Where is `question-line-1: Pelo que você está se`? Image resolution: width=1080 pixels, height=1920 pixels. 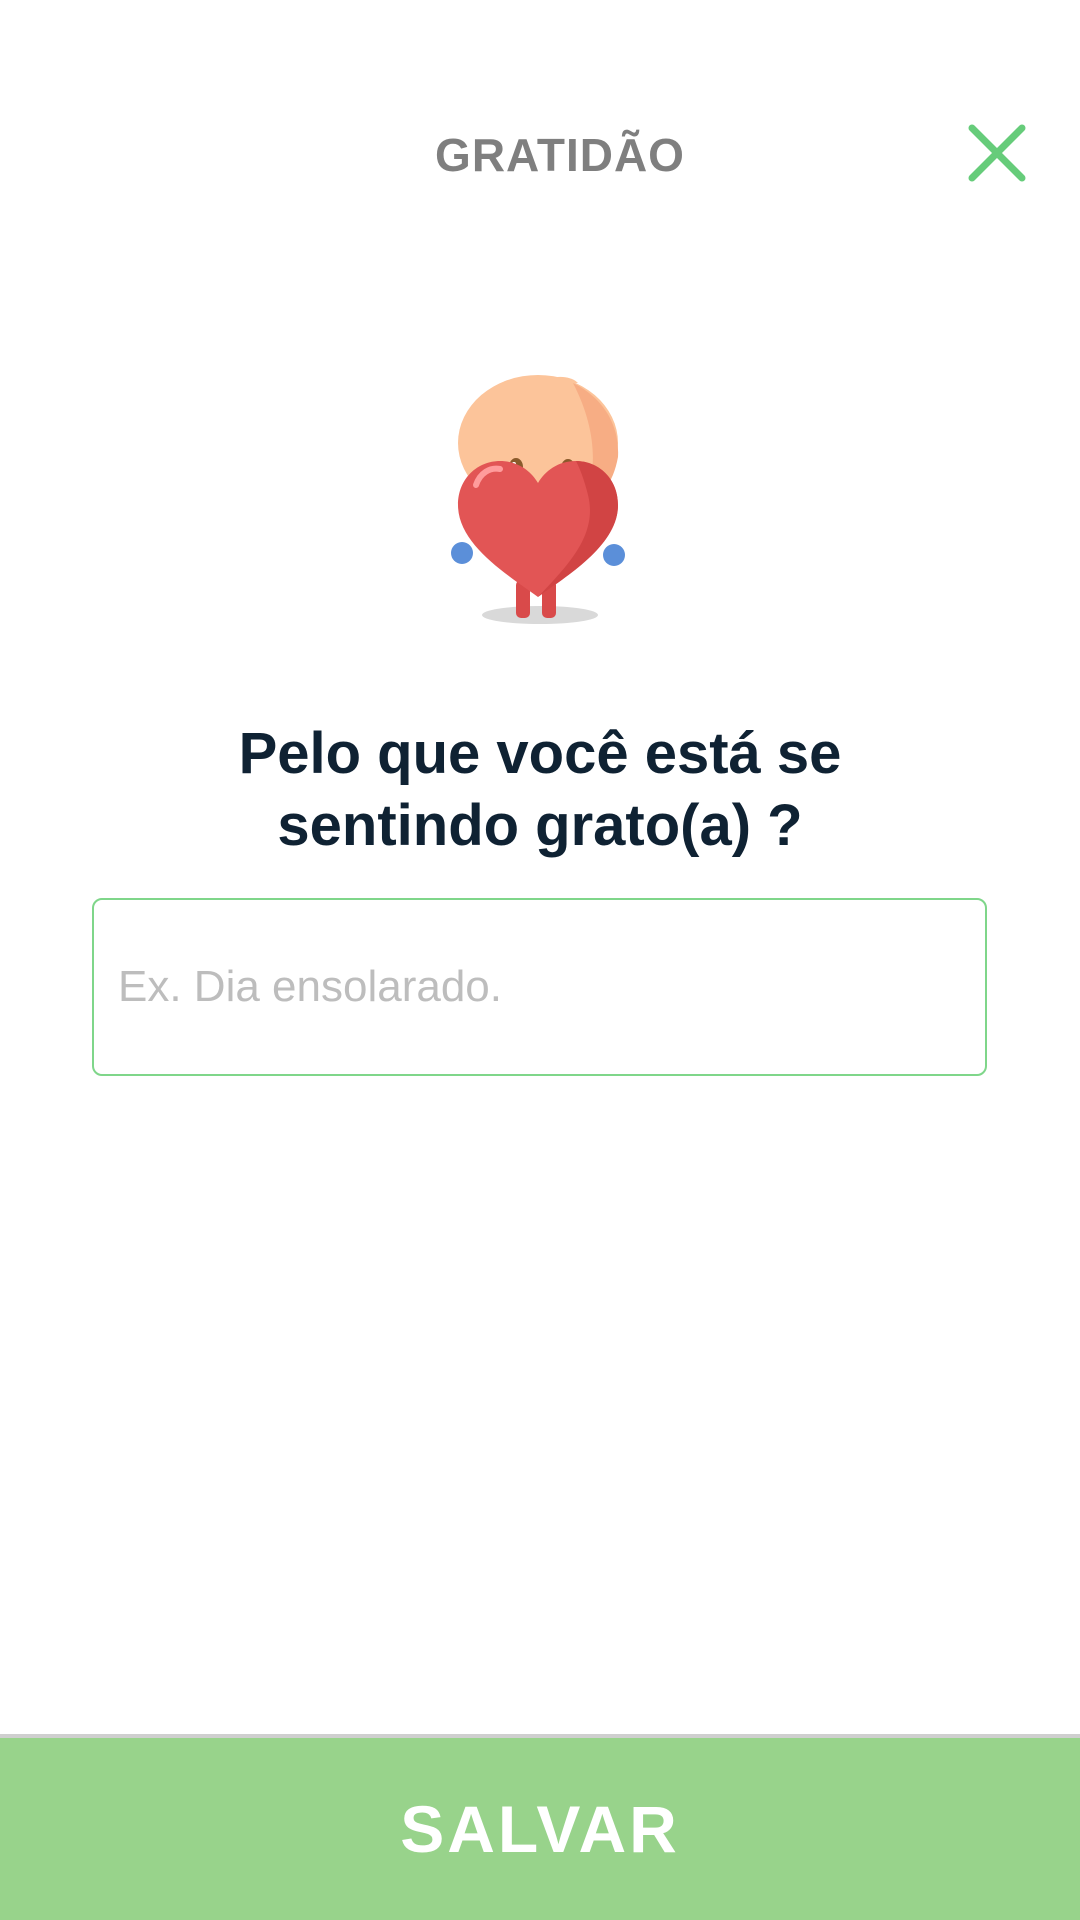 question-line-1: Pelo que você está se is located at coordinates (540, 753).